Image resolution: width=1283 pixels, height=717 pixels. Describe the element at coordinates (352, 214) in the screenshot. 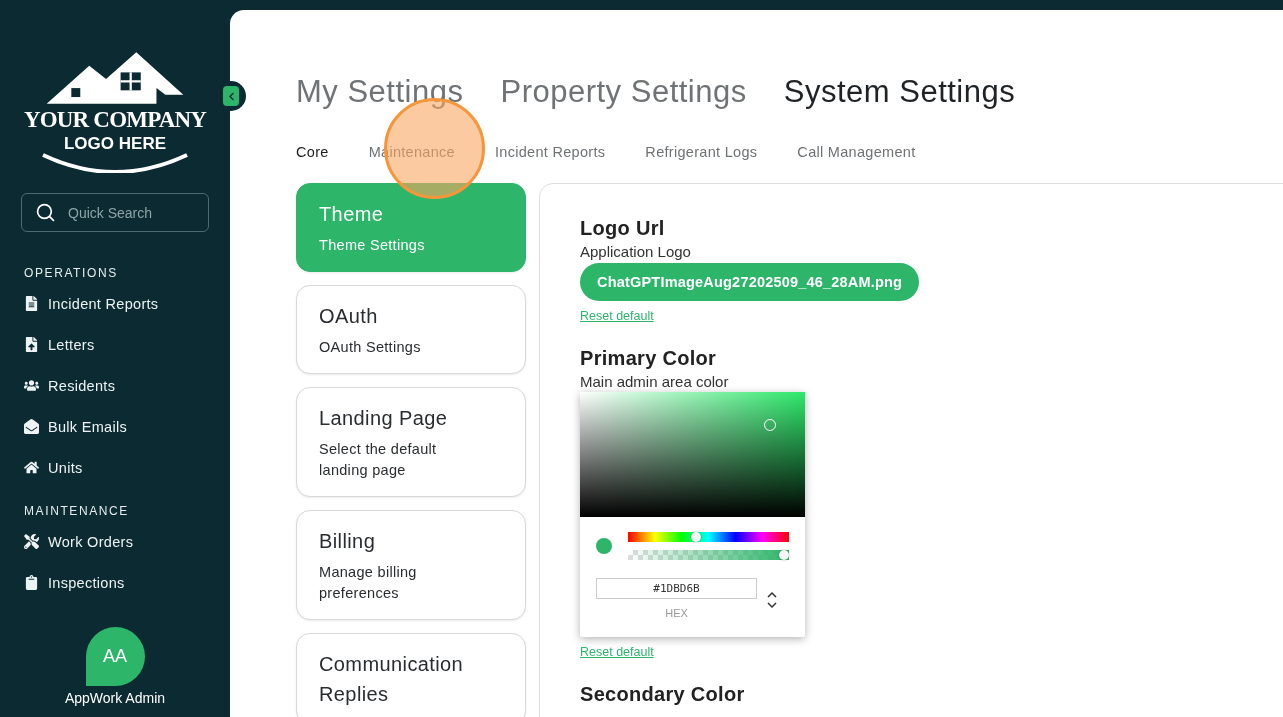

I see `card-title: Theme` at that location.